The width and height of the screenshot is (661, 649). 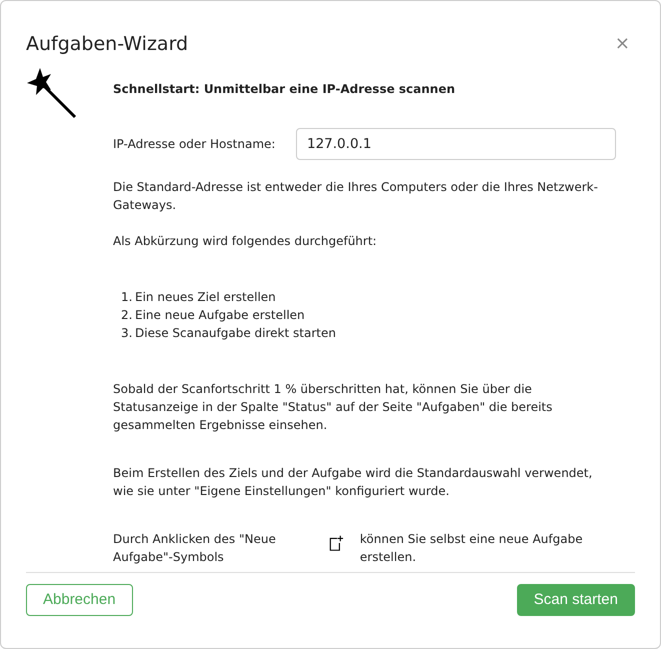 What do you see at coordinates (356, 196) in the screenshot?
I see `description-text: Die Standard-Adresse ist entweder die Ihres Computers oder die Ihres Netzwerk-Gateways.` at bounding box center [356, 196].